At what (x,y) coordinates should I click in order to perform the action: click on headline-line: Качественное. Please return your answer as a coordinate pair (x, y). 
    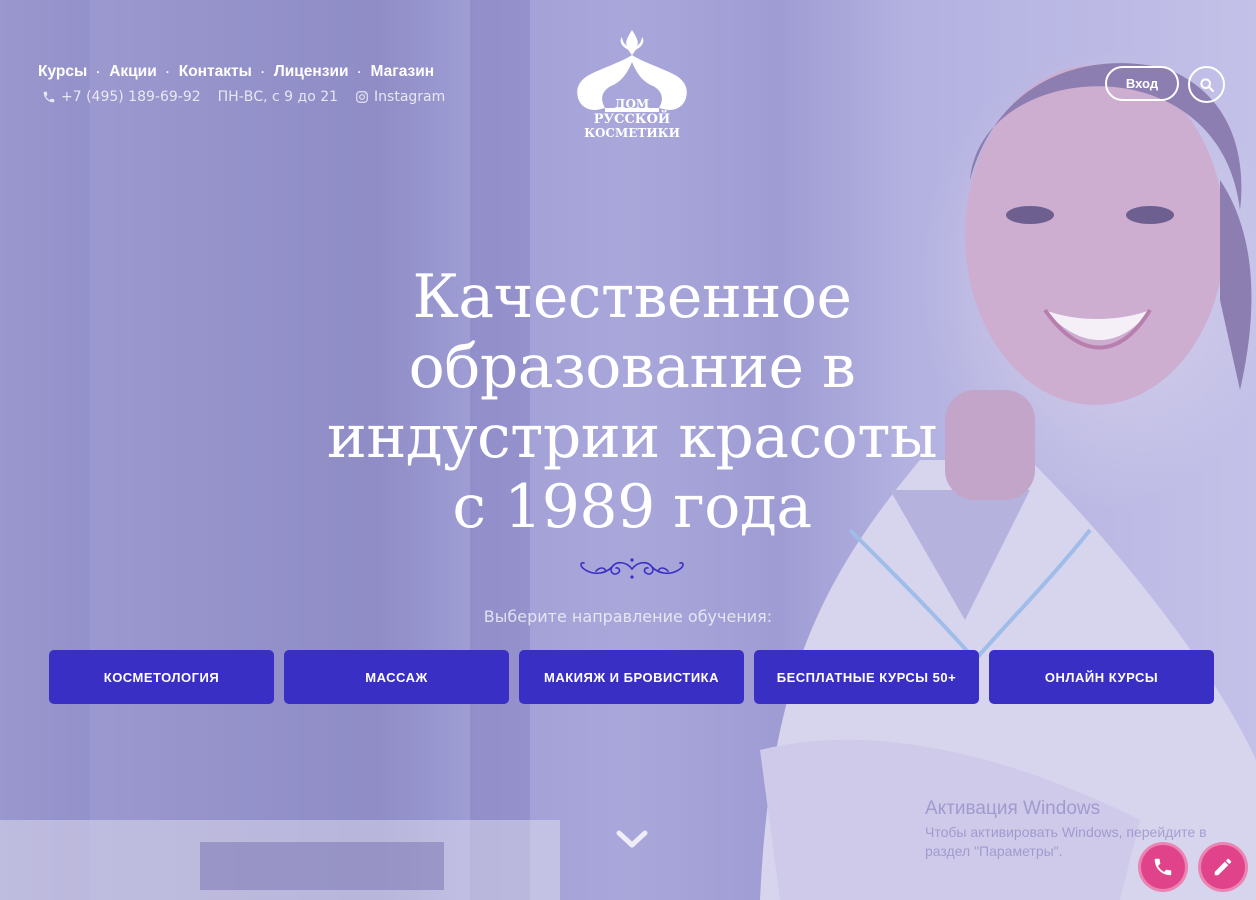
    Looking at the image, I should click on (632, 297).